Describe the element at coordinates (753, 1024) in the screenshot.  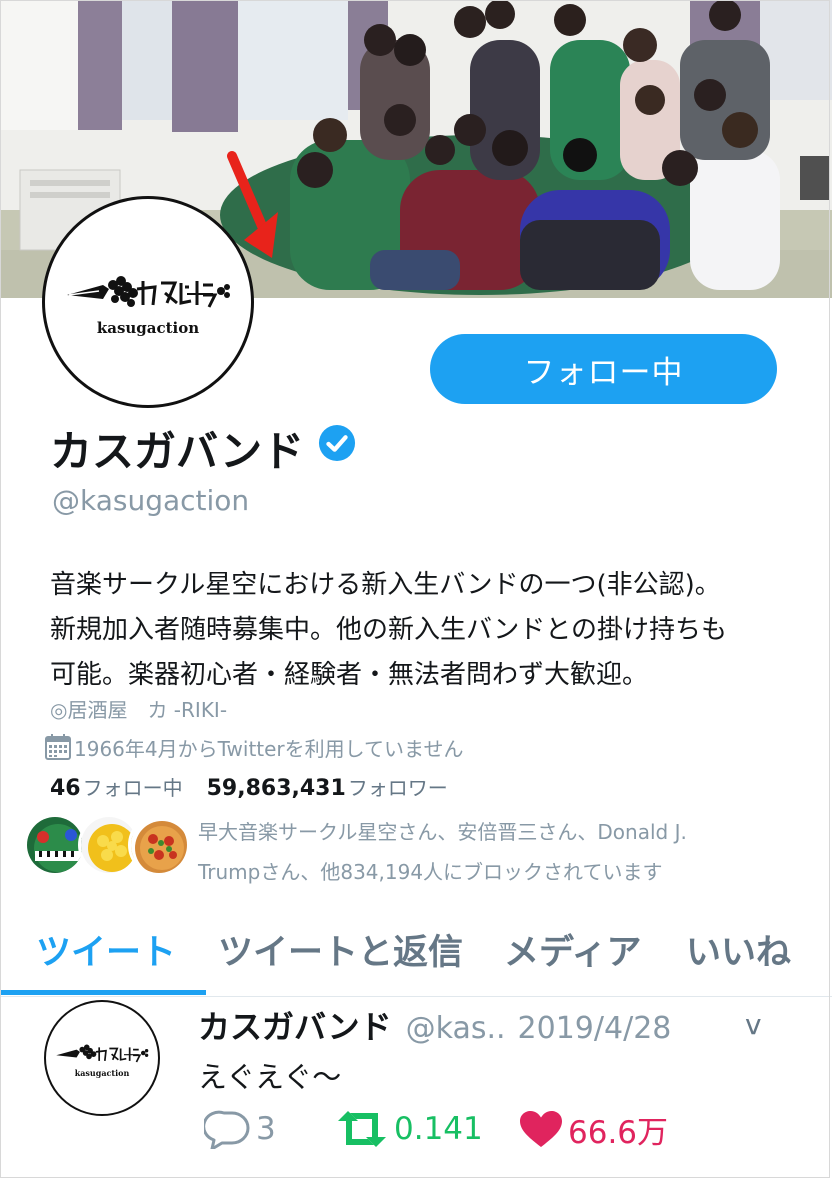
I see `tweet-menu-caret: v` at that location.